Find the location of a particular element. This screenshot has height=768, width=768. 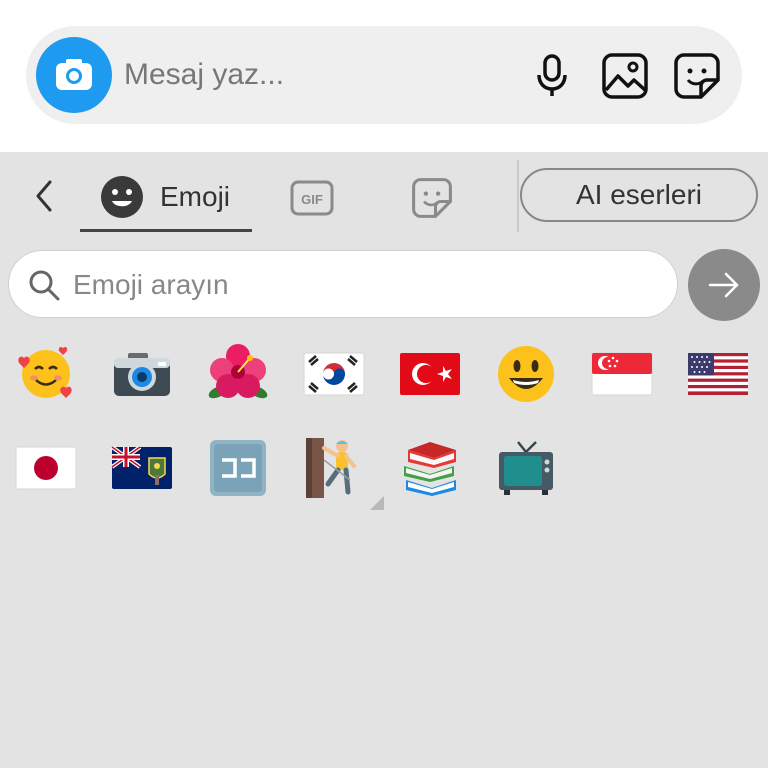

tab-gif: GIF is located at coordinates (312, 198).